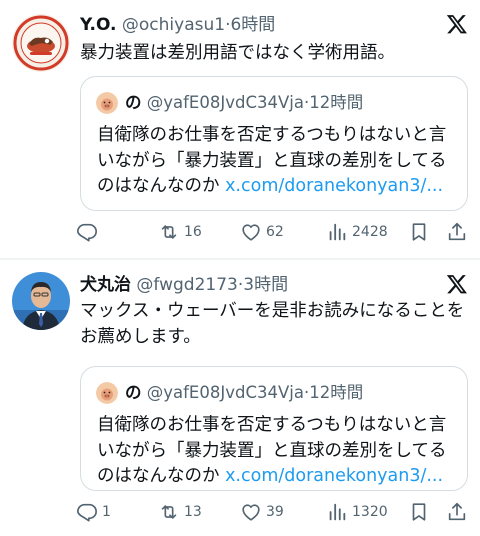 The width and height of the screenshot is (480, 536). What do you see at coordinates (193, 512) in the screenshot?
I see `repost-count: 13` at bounding box center [193, 512].